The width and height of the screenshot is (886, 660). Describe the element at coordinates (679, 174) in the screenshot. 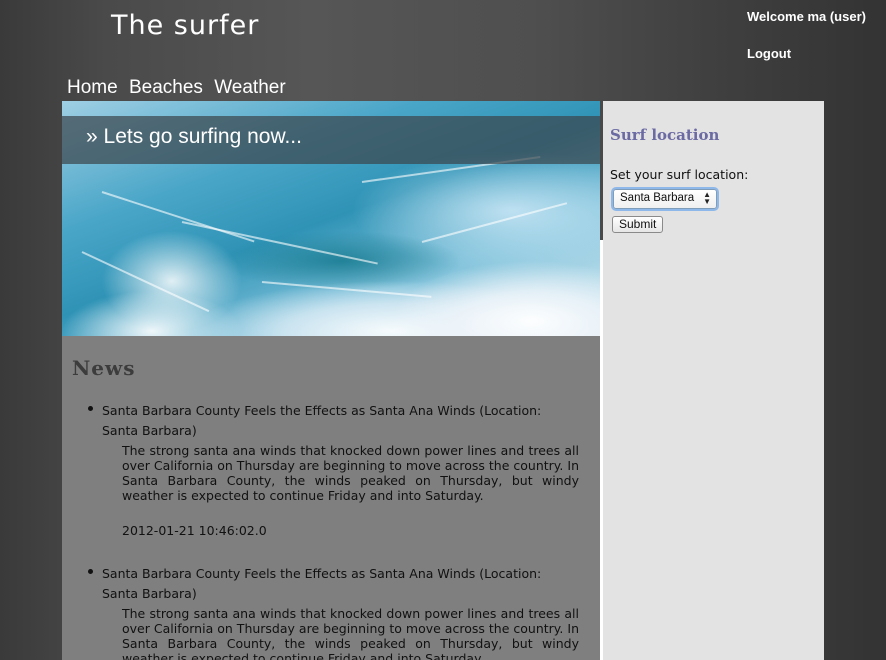

I see `location-prompt: Set your surf location:` at that location.